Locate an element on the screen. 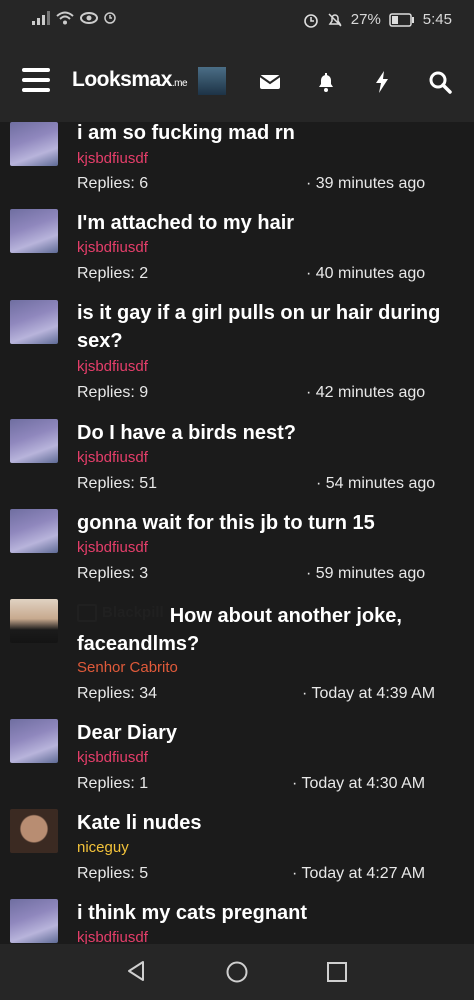 Image resolution: width=474 pixels, height=1000 pixels. thread-title: gonna wait for this jb to turn 15 is located at coordinates (260, 523).